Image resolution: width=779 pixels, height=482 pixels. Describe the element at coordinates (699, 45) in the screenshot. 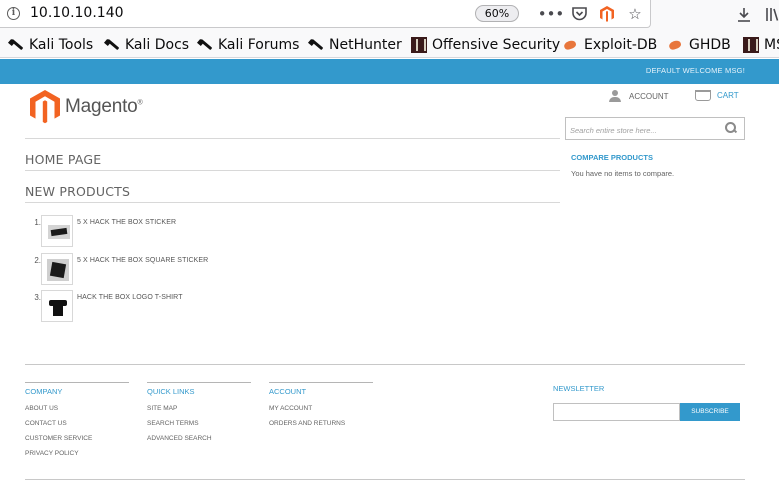

I see `bookmark-ghdb: GHDB` at that location.